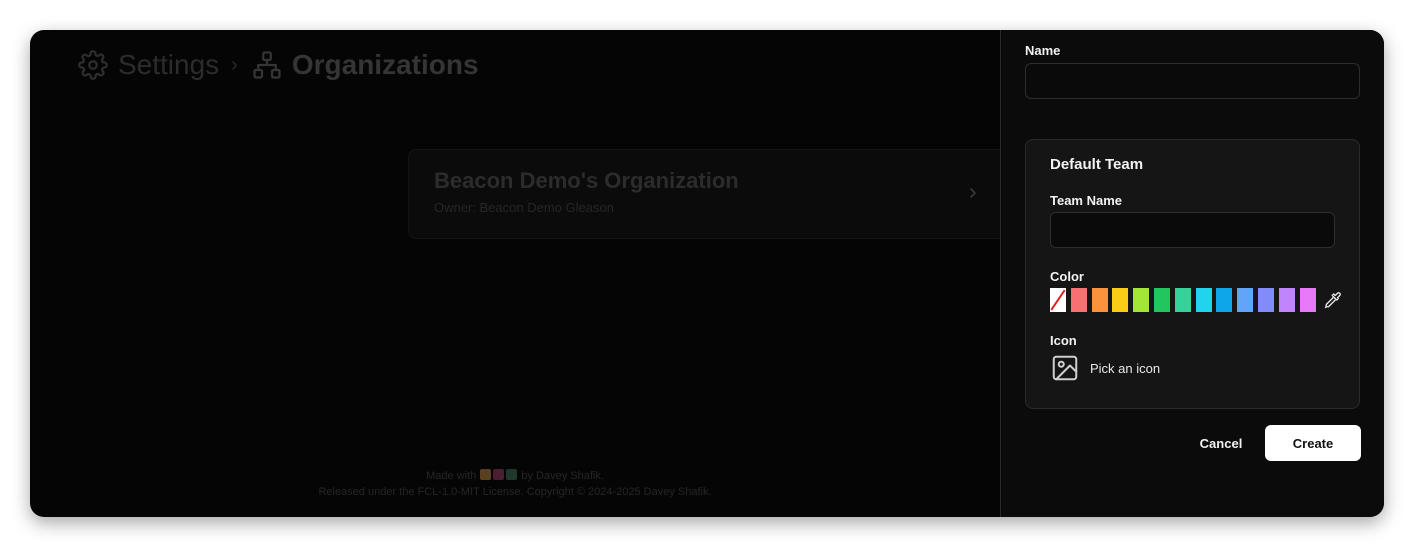  What do you see at coordinates (1192, 230) in the screenshot?
I see `team-name-input` at bounding box center [1192, 230].